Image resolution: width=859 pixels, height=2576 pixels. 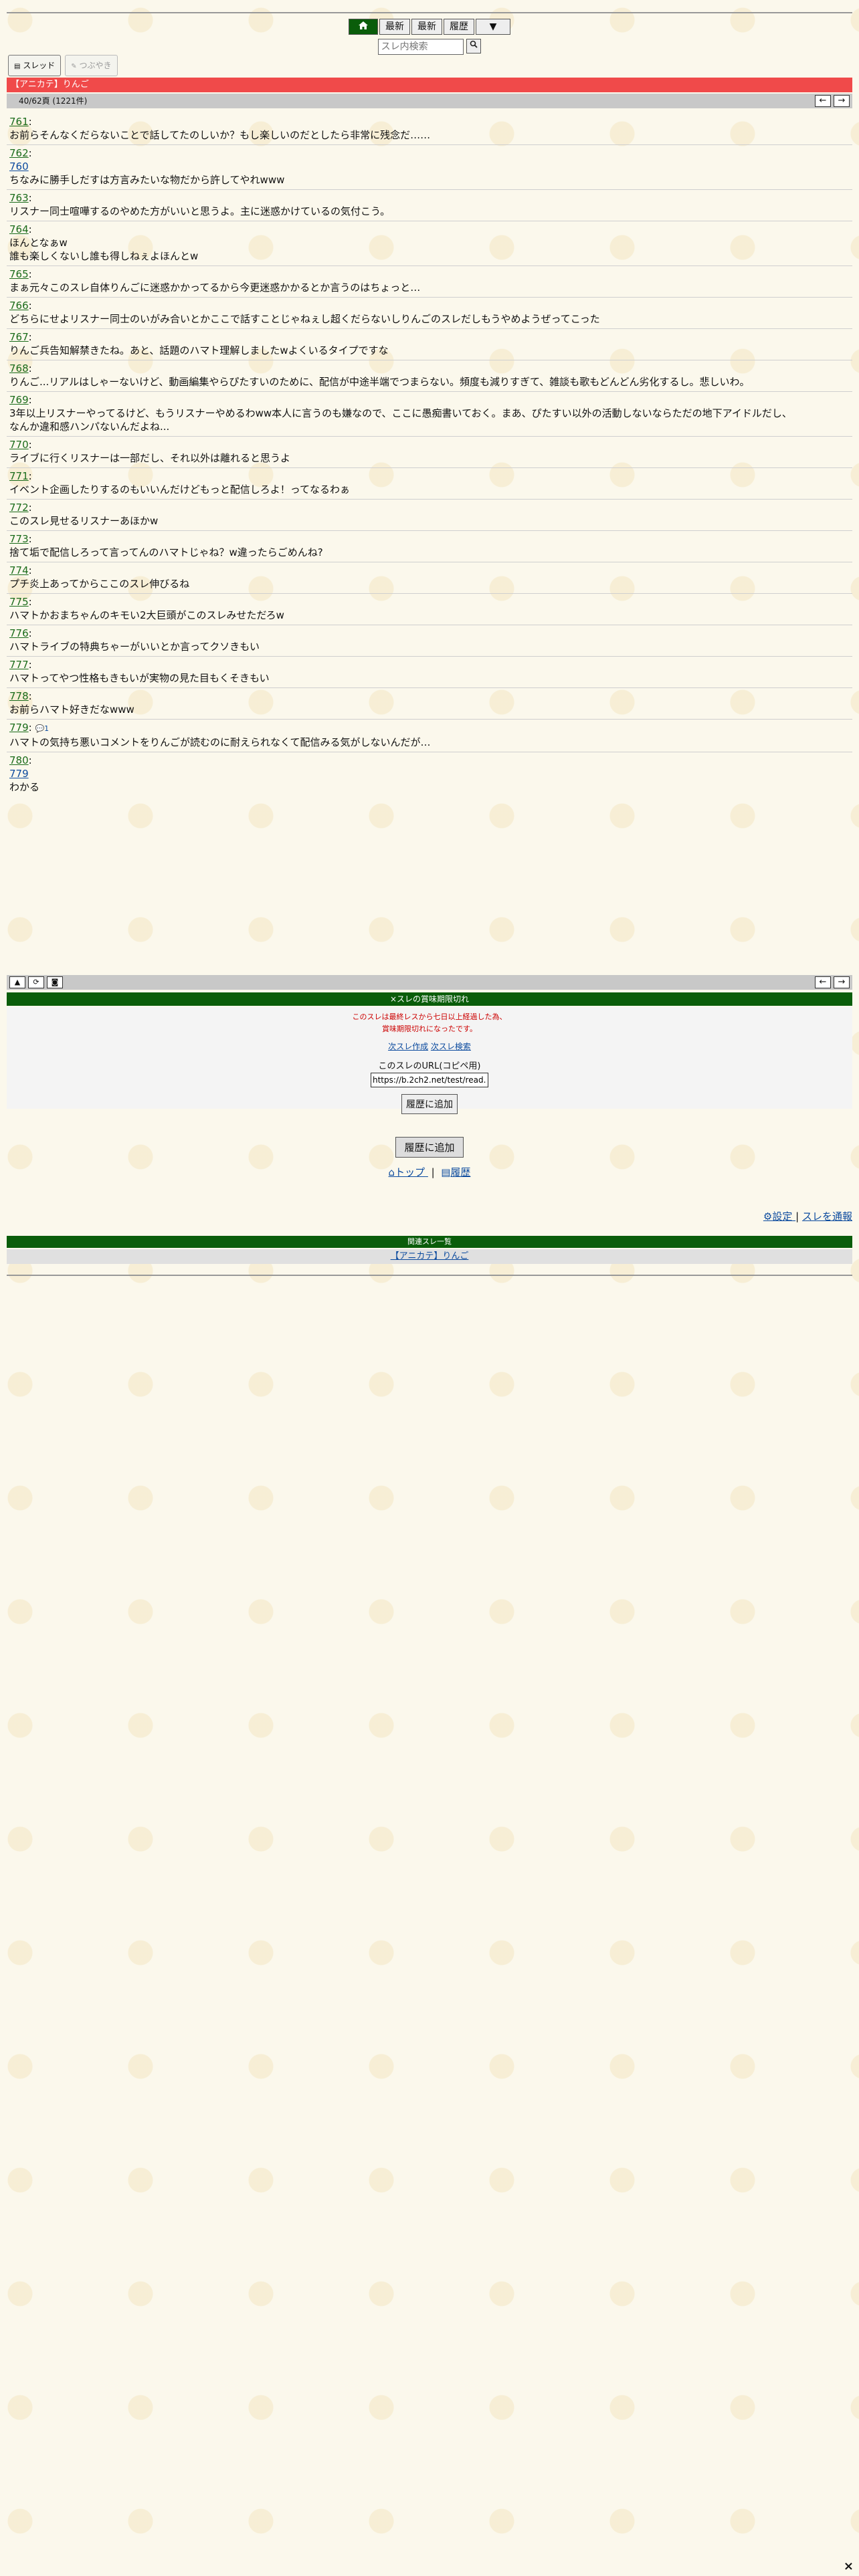 What do you see at coordinates (429, 578) in the screenshot?
I see `list-item: 774: プチ炎上あってからここのスレ伸びるね` at bounding box center [429, 578].